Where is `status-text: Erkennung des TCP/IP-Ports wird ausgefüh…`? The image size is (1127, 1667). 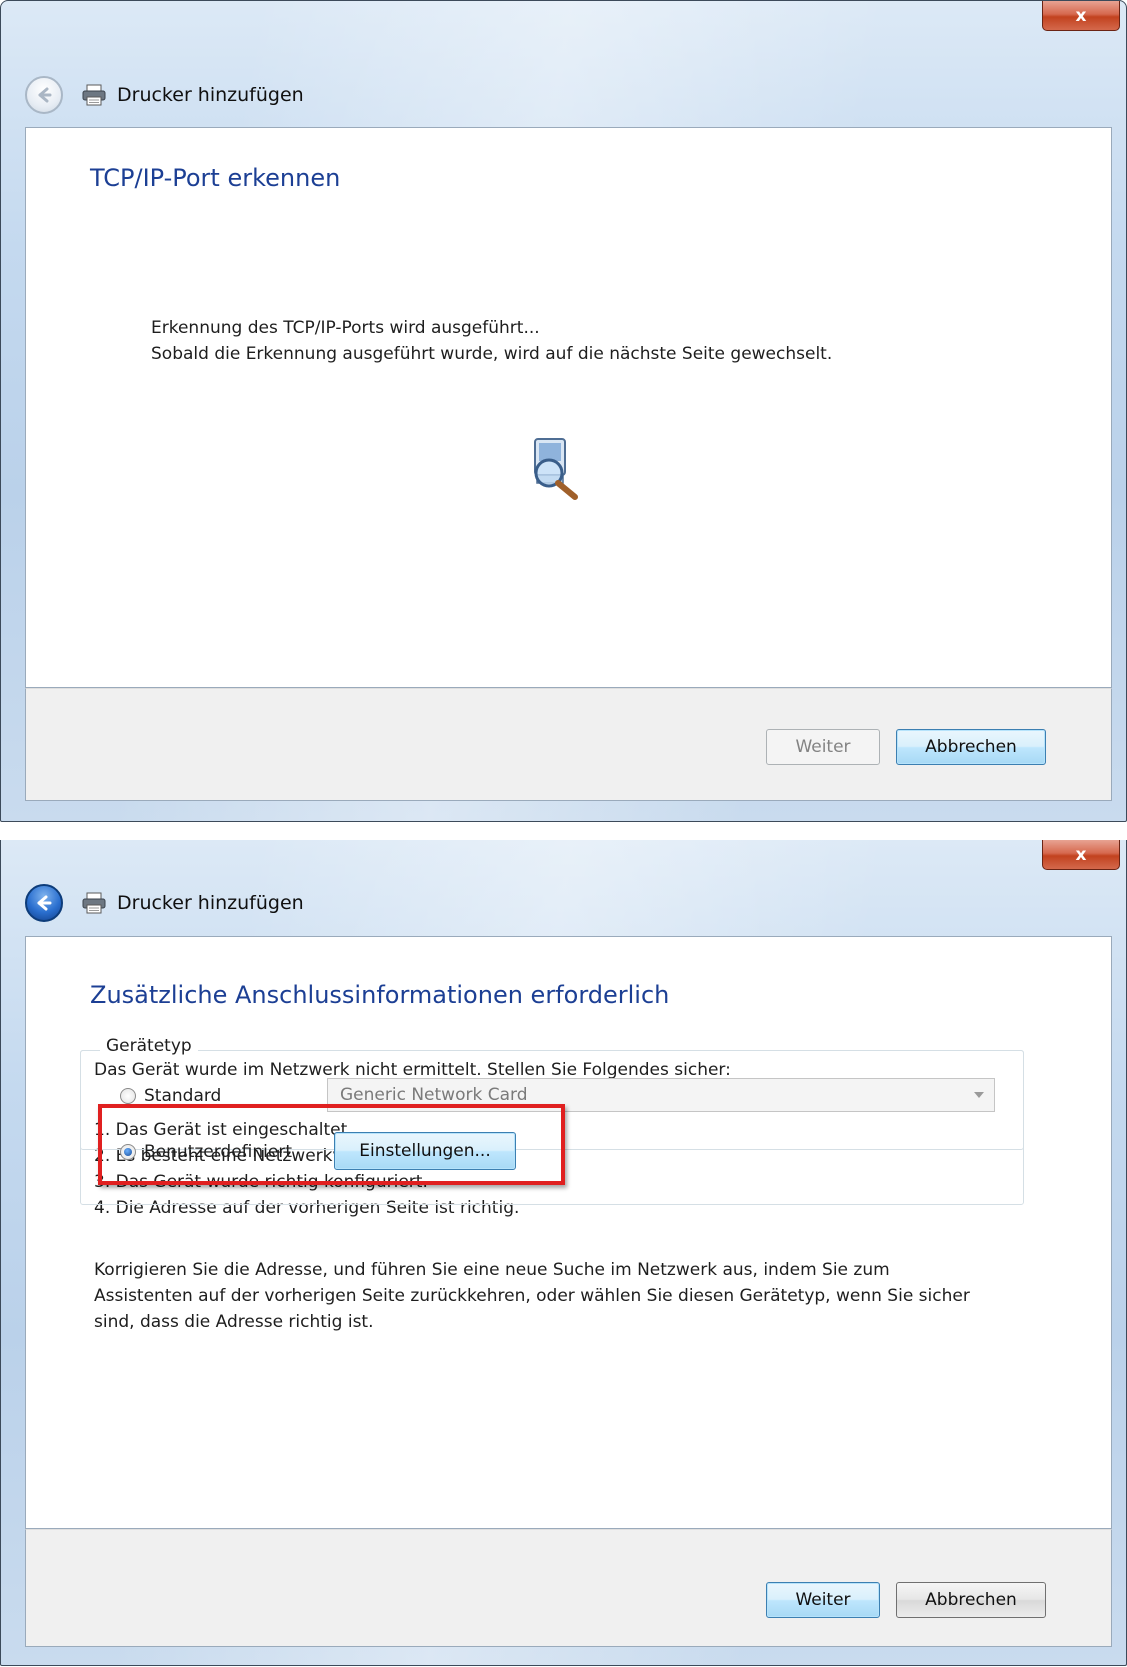 status-text: Erkennung des TCP/IP-Ports wird ausgefüh… is located at coordinates (491, 341).